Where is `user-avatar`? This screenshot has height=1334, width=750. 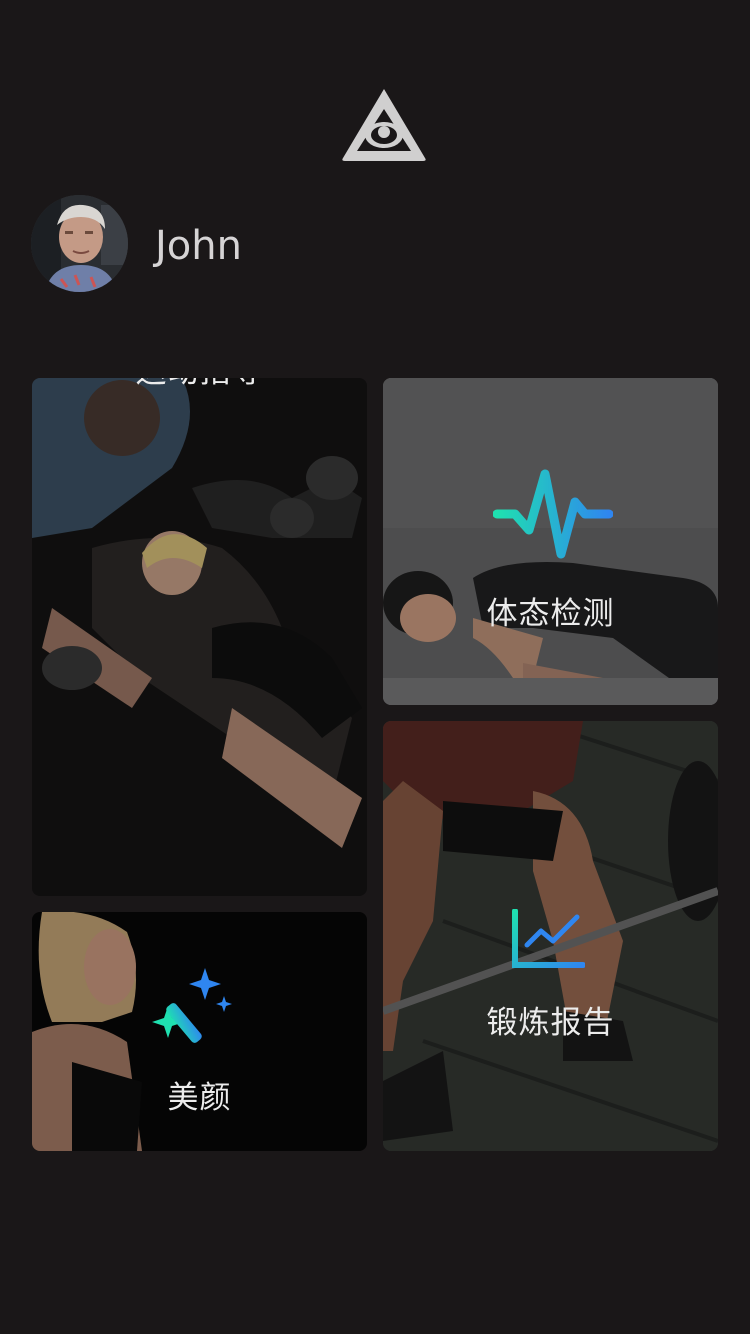
user-avatar is located at coordinates (79, 243).